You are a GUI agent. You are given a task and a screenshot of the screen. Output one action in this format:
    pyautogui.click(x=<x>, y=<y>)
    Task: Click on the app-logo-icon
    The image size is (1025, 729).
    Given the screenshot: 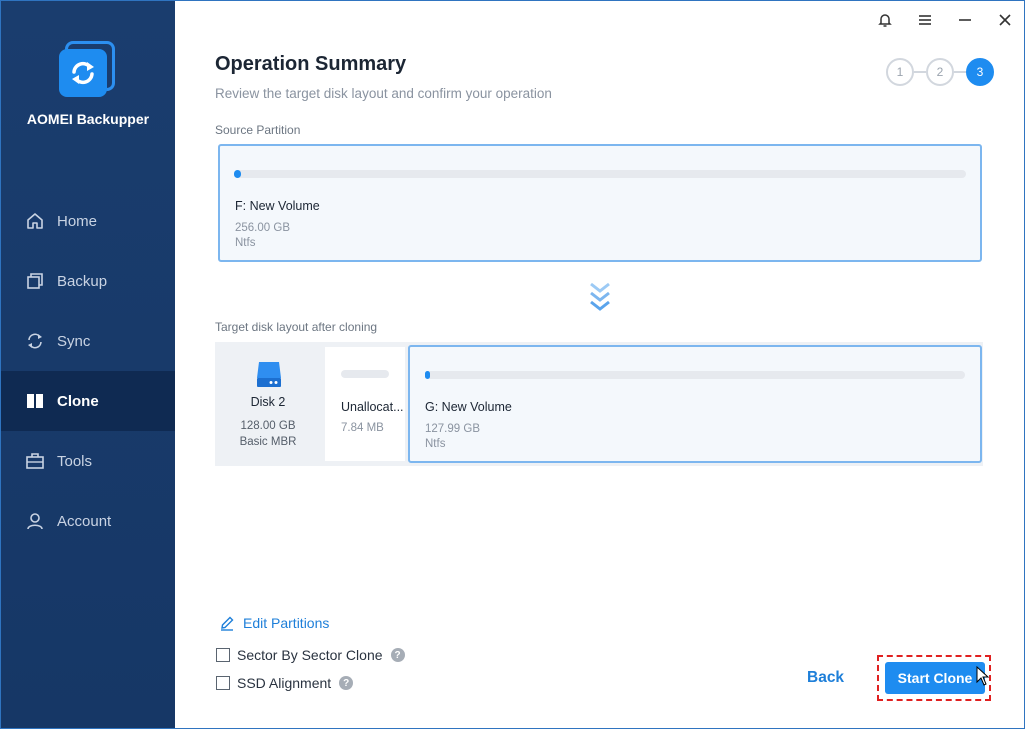 What is the action you would take?
    pyautogui.click(x=88, y=70)
    